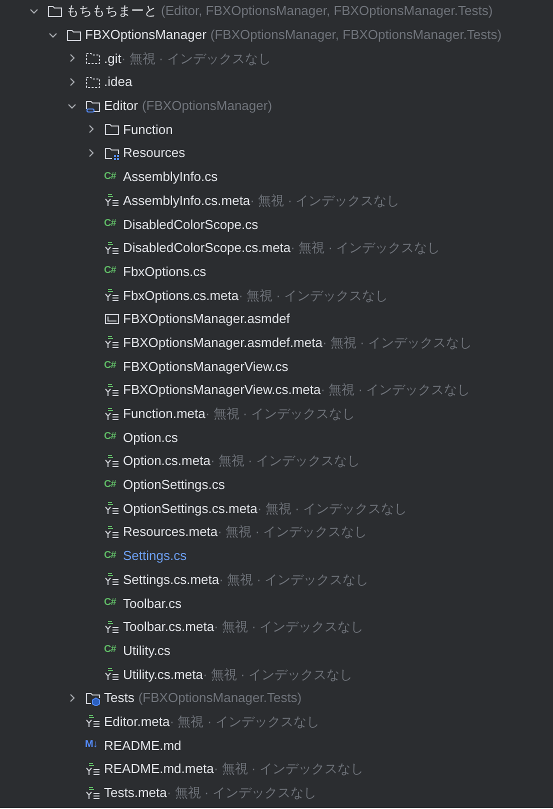 The width and height of the screenshot is (553, 809). What do you see at coordinates (206, 318) in the screenshot?
I see `file-name: FBXOptionsManager.asmdef` at bounding box center [206, 318].